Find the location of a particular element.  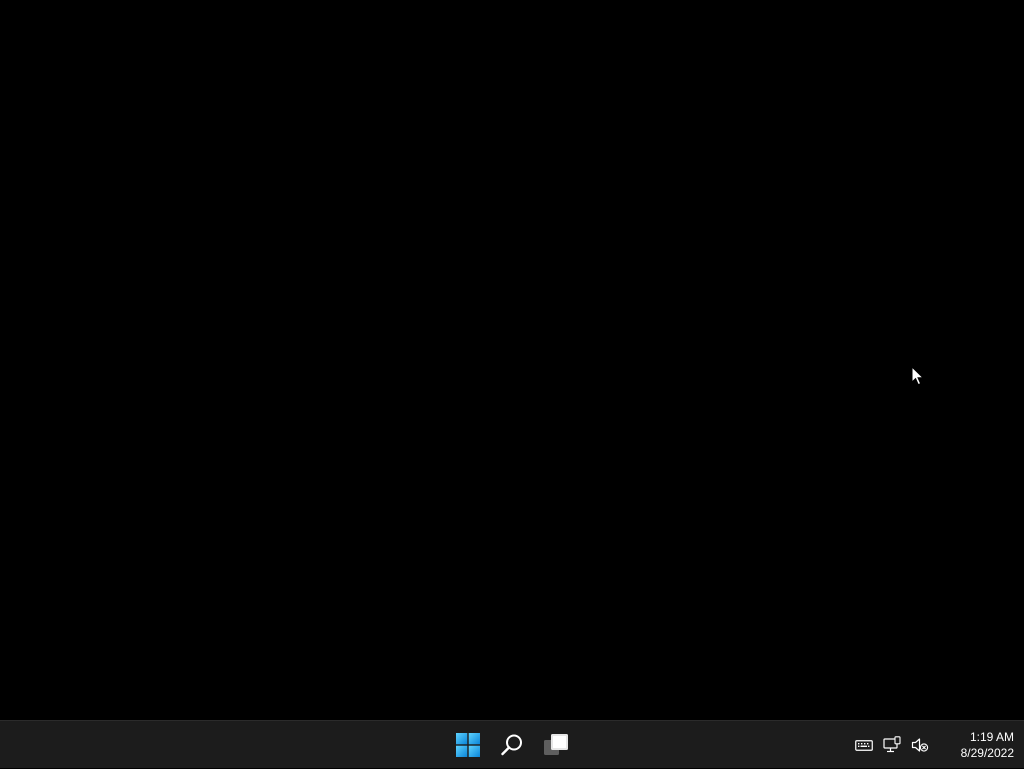

search-button is located at coordinates (512, 745).